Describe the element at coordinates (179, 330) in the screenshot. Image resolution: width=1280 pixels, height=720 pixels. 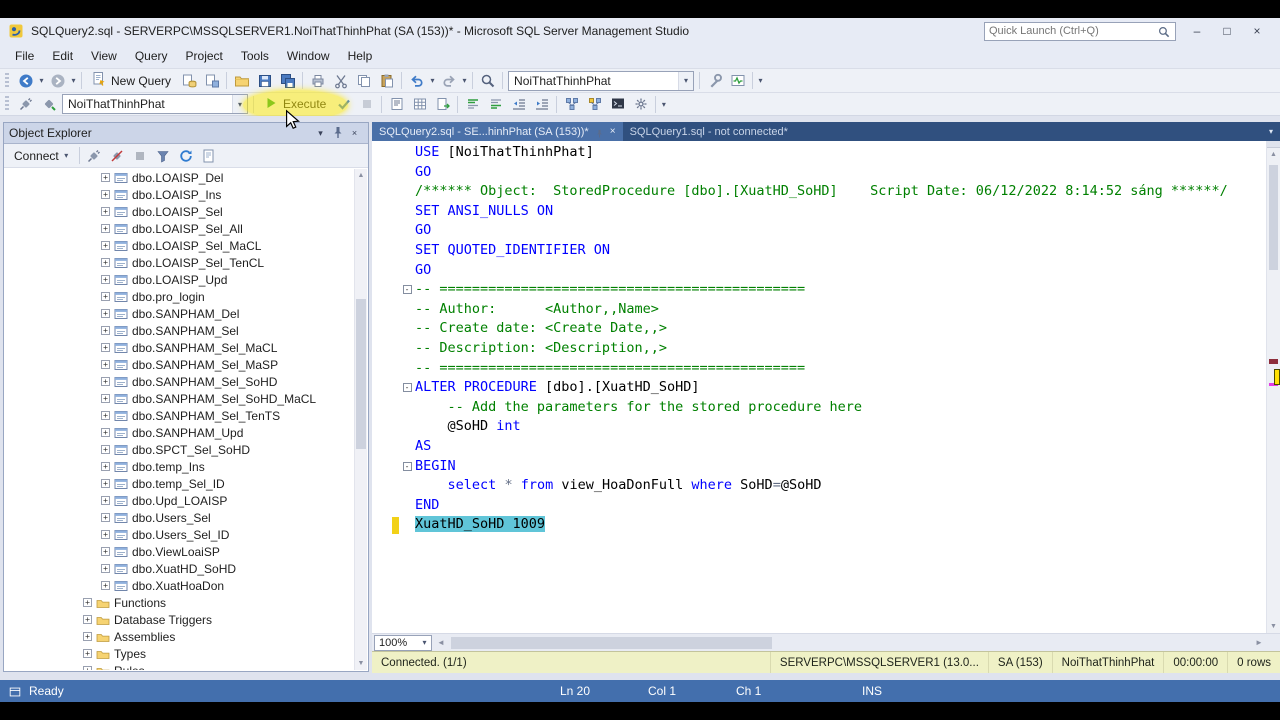
I see `tree-item: + dbo.SANPHAM_Sel` at that location.